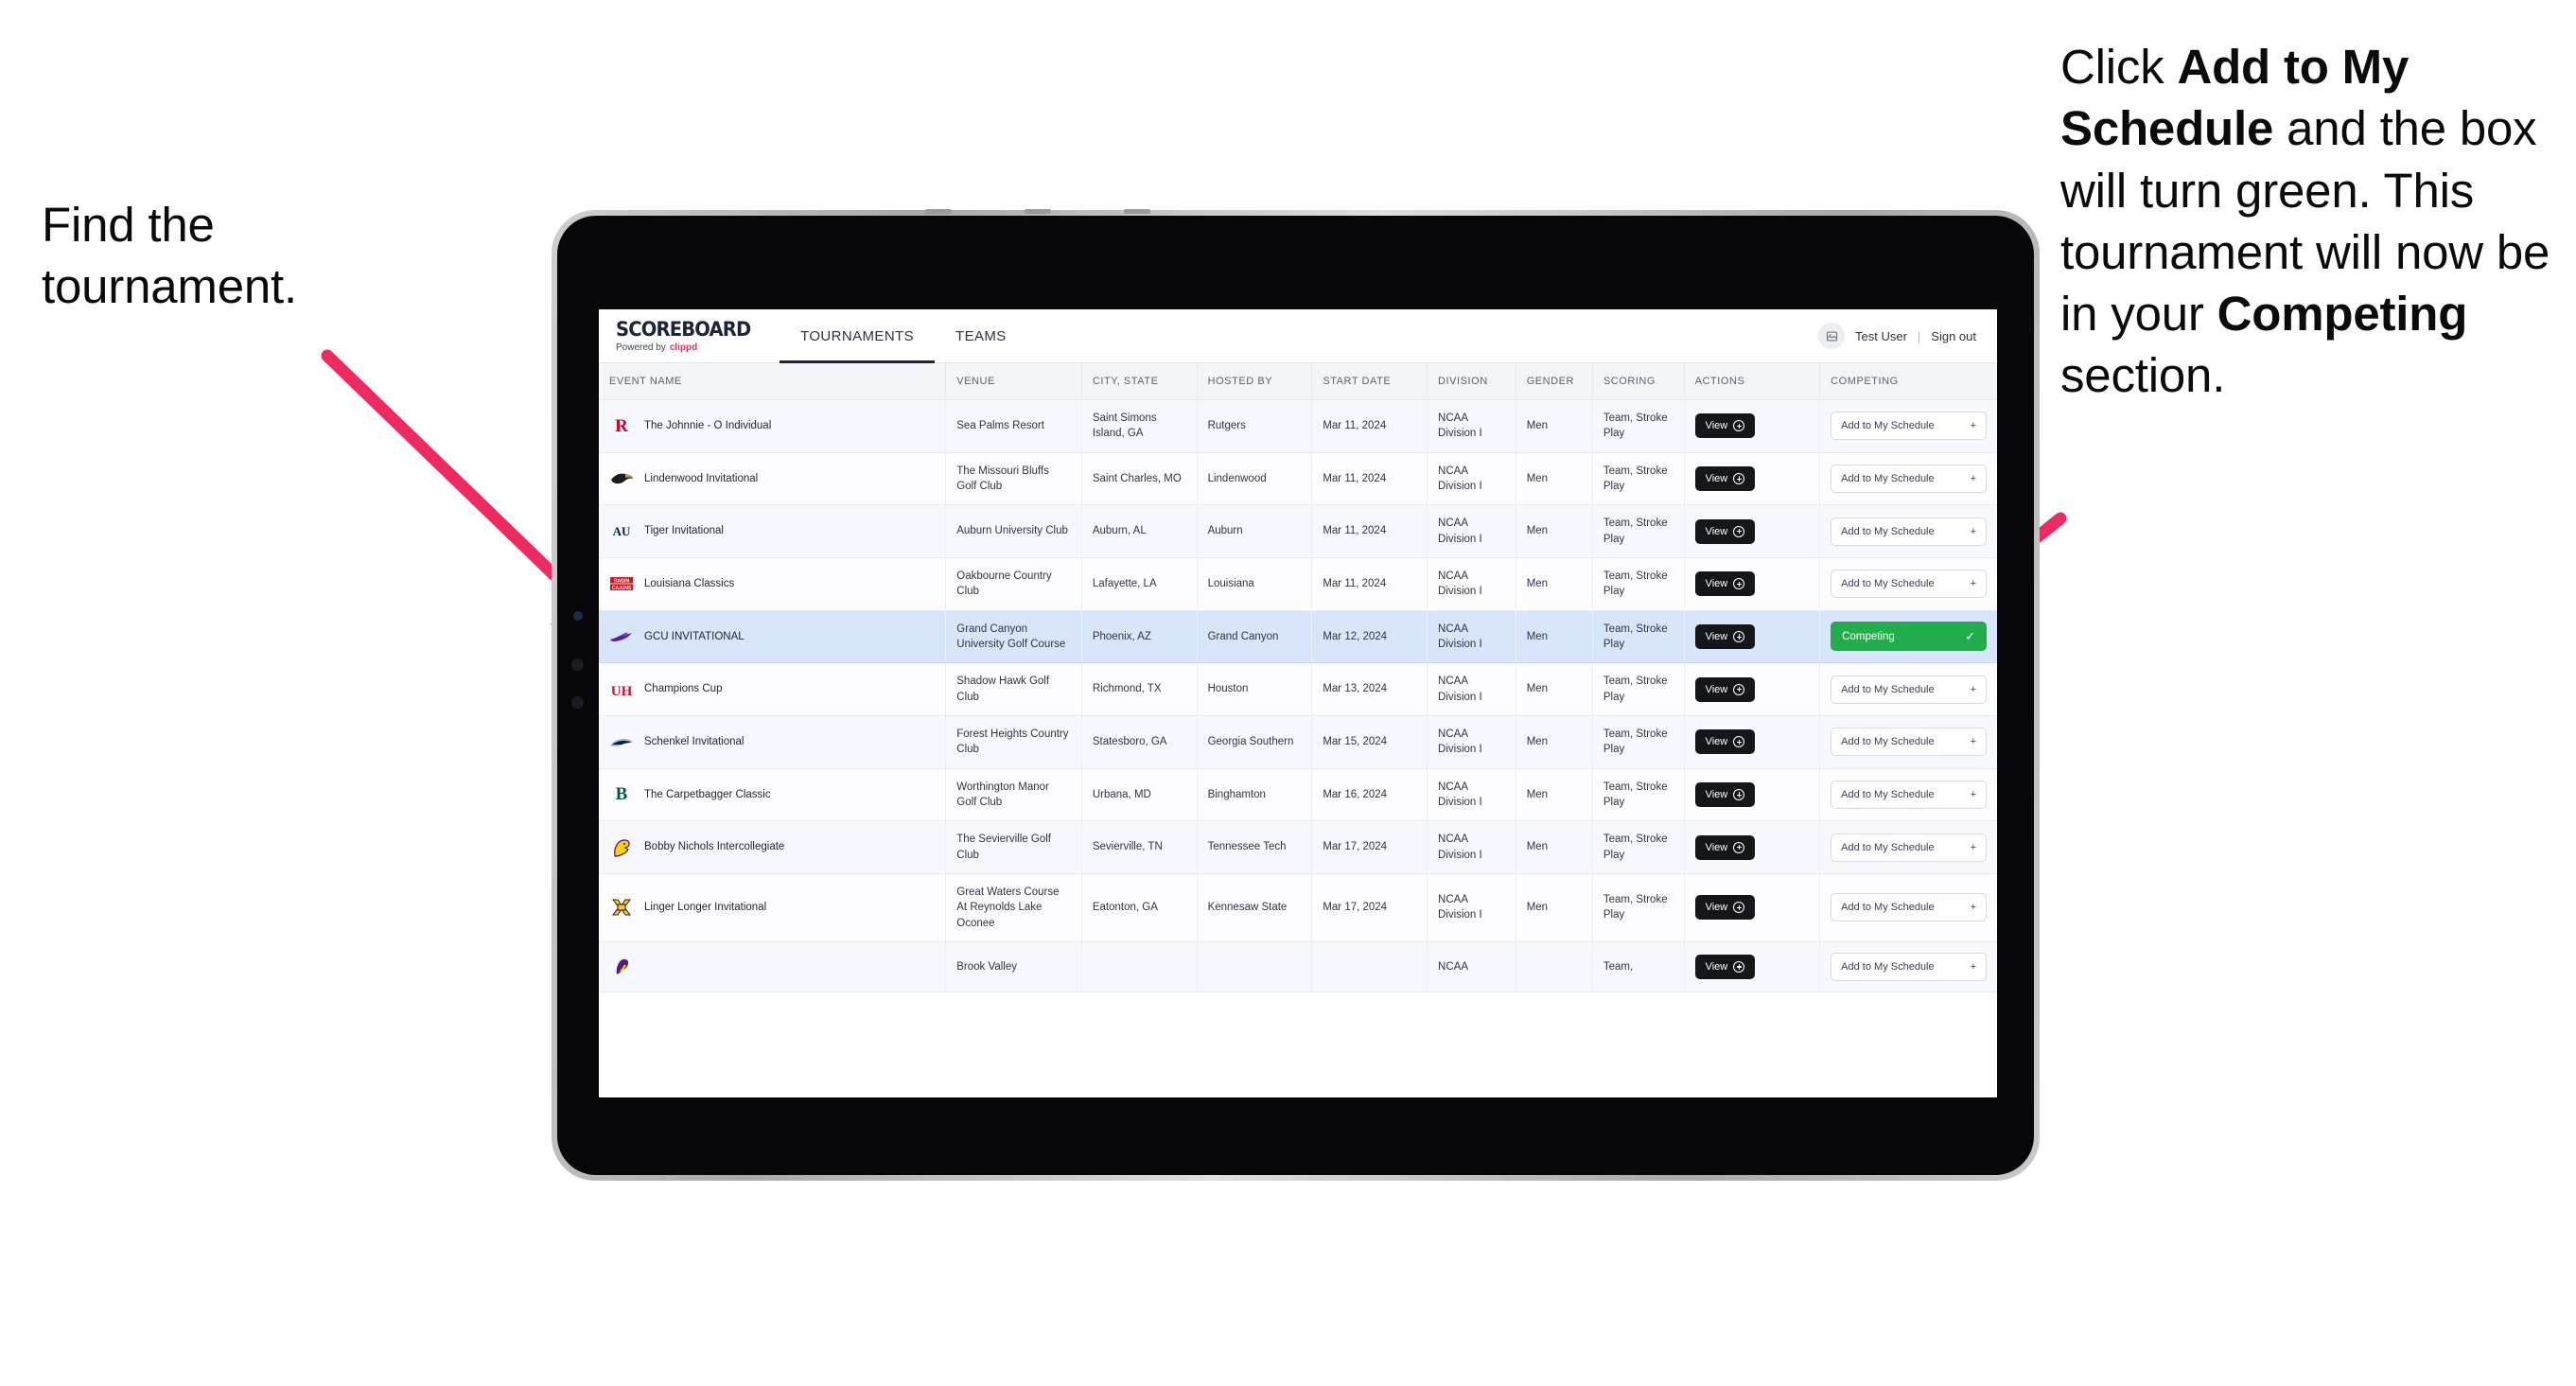 The image size is (2576, 1386). Describe the element at coordinates (773, 907) in the screenshot. I see `cell-event-name: Linger Longer Invitational` at that location.